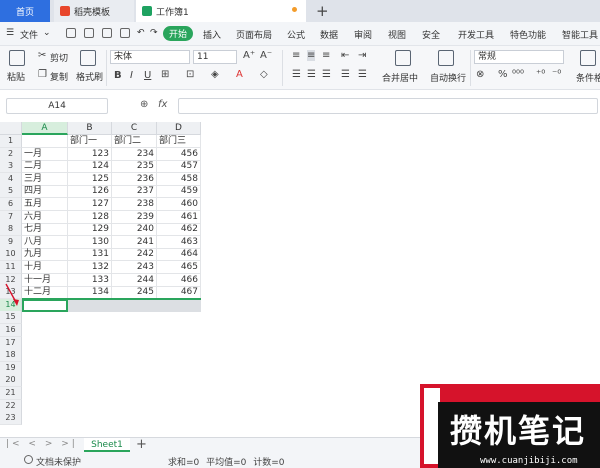  I want to click on cell: 238, so click(134, 204).